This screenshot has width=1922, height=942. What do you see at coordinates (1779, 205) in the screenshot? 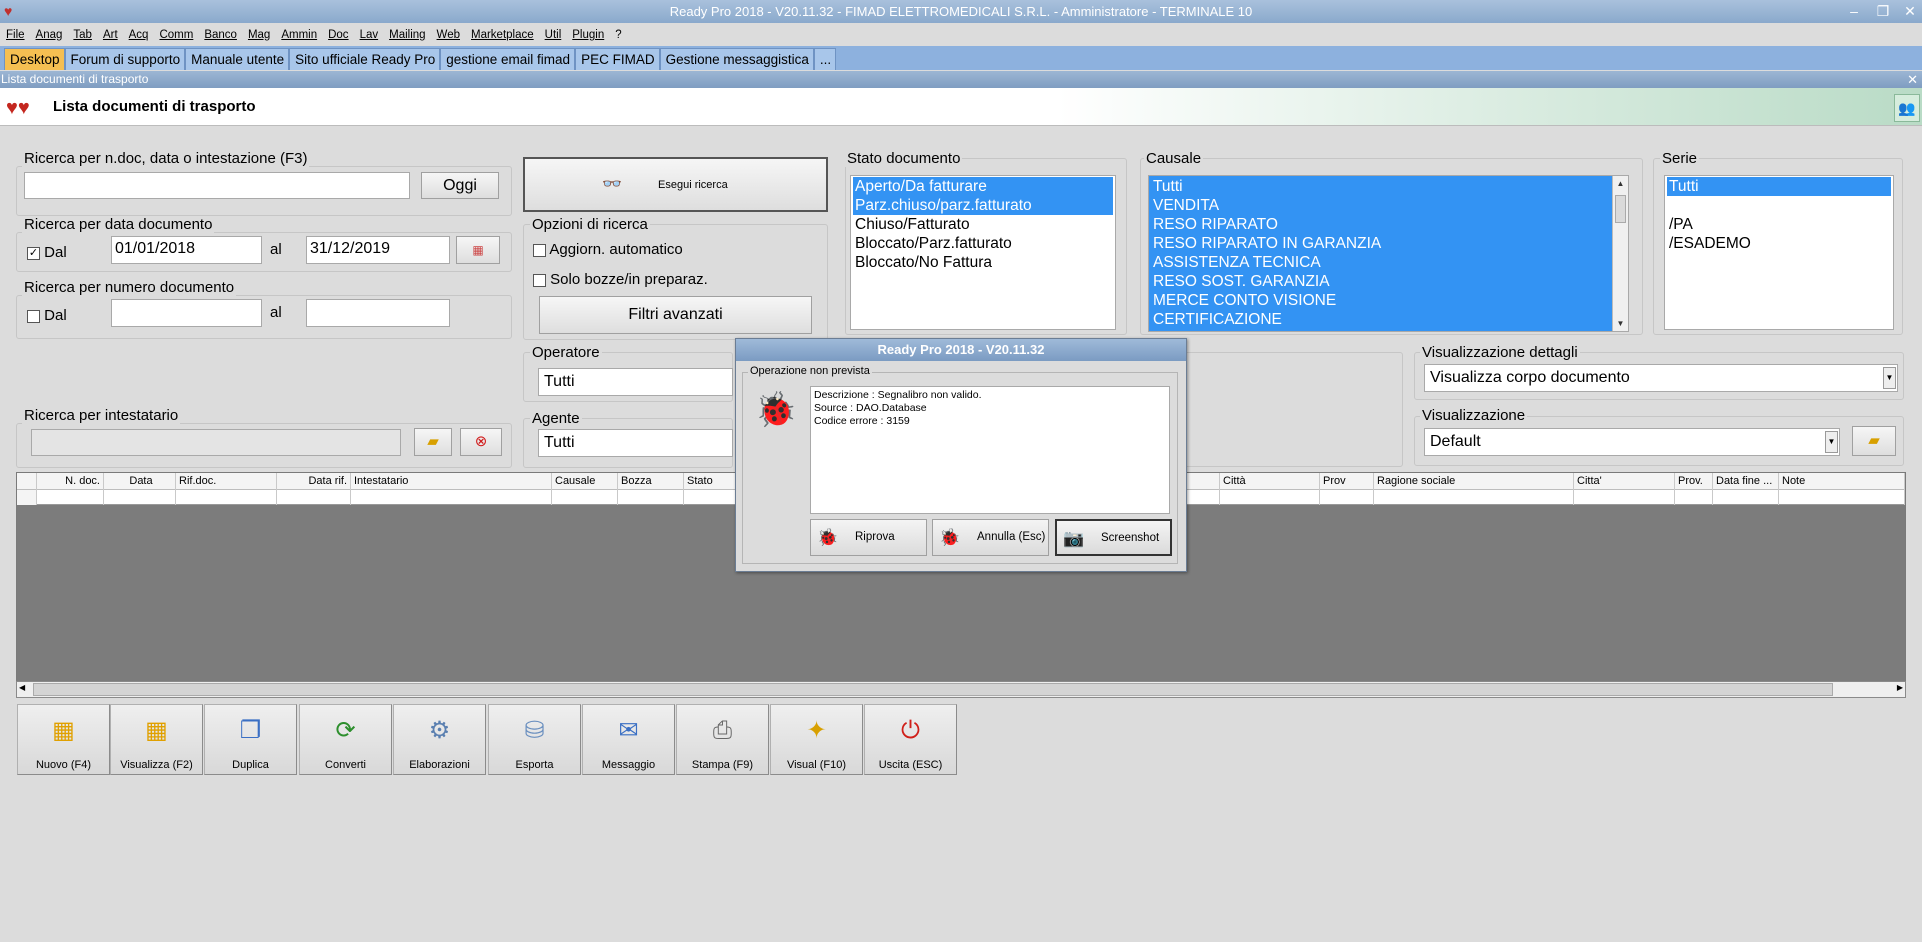
I see `serie-item` at bounding box center [1779, 205].